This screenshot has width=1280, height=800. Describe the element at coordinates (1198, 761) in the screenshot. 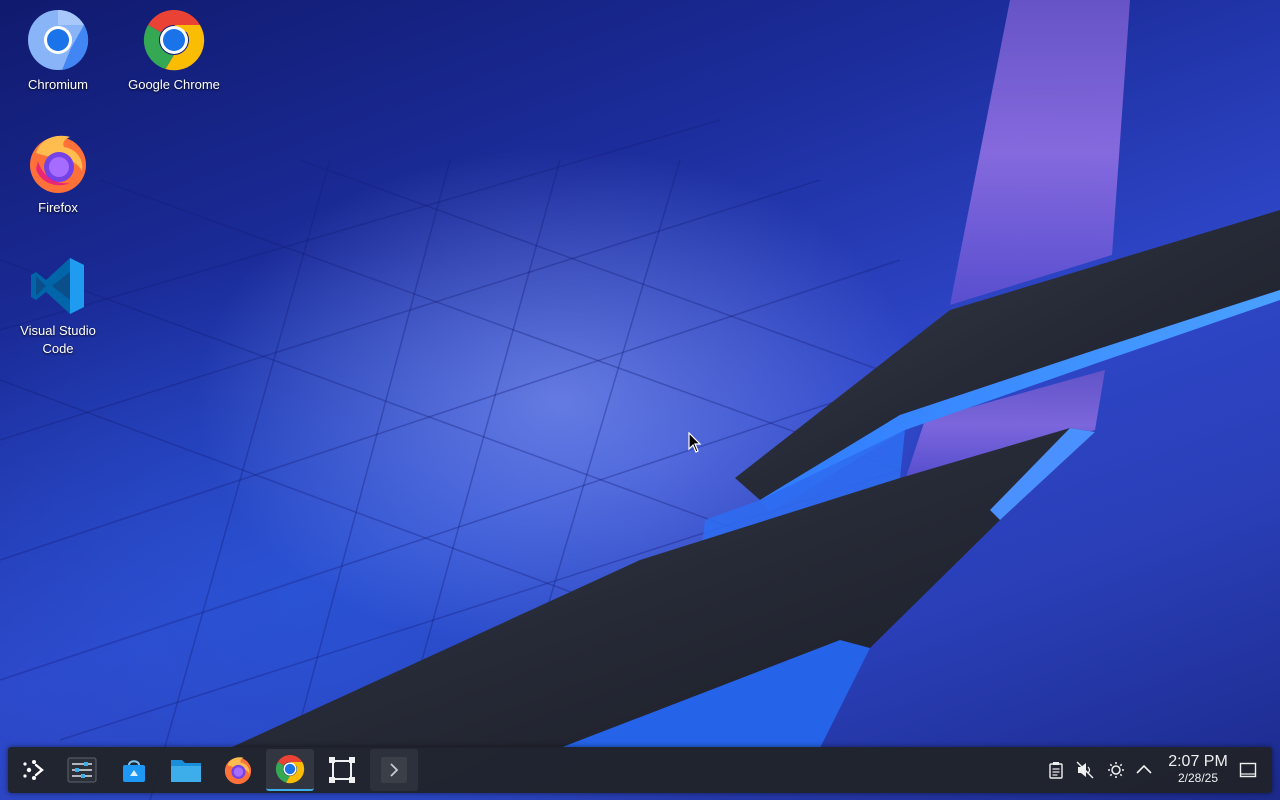

I see `clock-time: 2:07 PM` at that location.